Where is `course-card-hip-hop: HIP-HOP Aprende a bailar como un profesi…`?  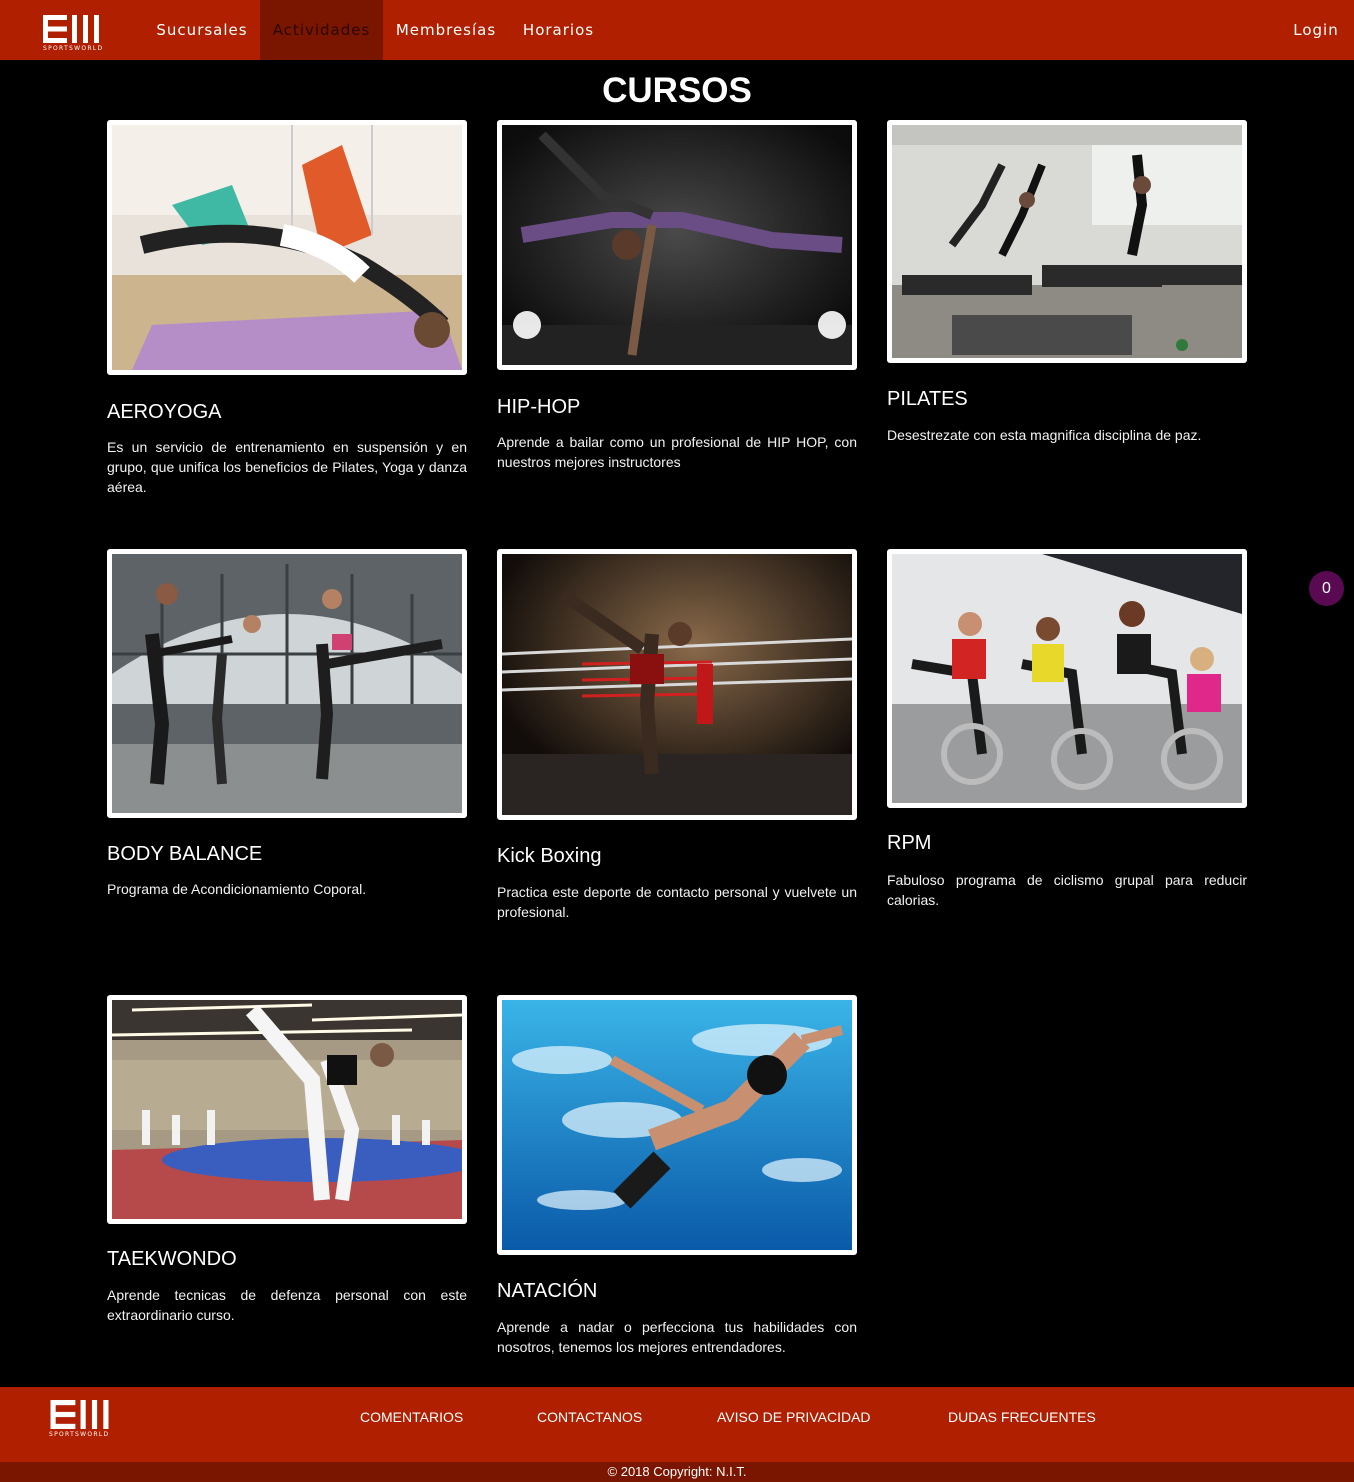
course-card-hip-hop: HIP-HOP Aprende a bailar como un profesi… is located at coordinates (677, 295).